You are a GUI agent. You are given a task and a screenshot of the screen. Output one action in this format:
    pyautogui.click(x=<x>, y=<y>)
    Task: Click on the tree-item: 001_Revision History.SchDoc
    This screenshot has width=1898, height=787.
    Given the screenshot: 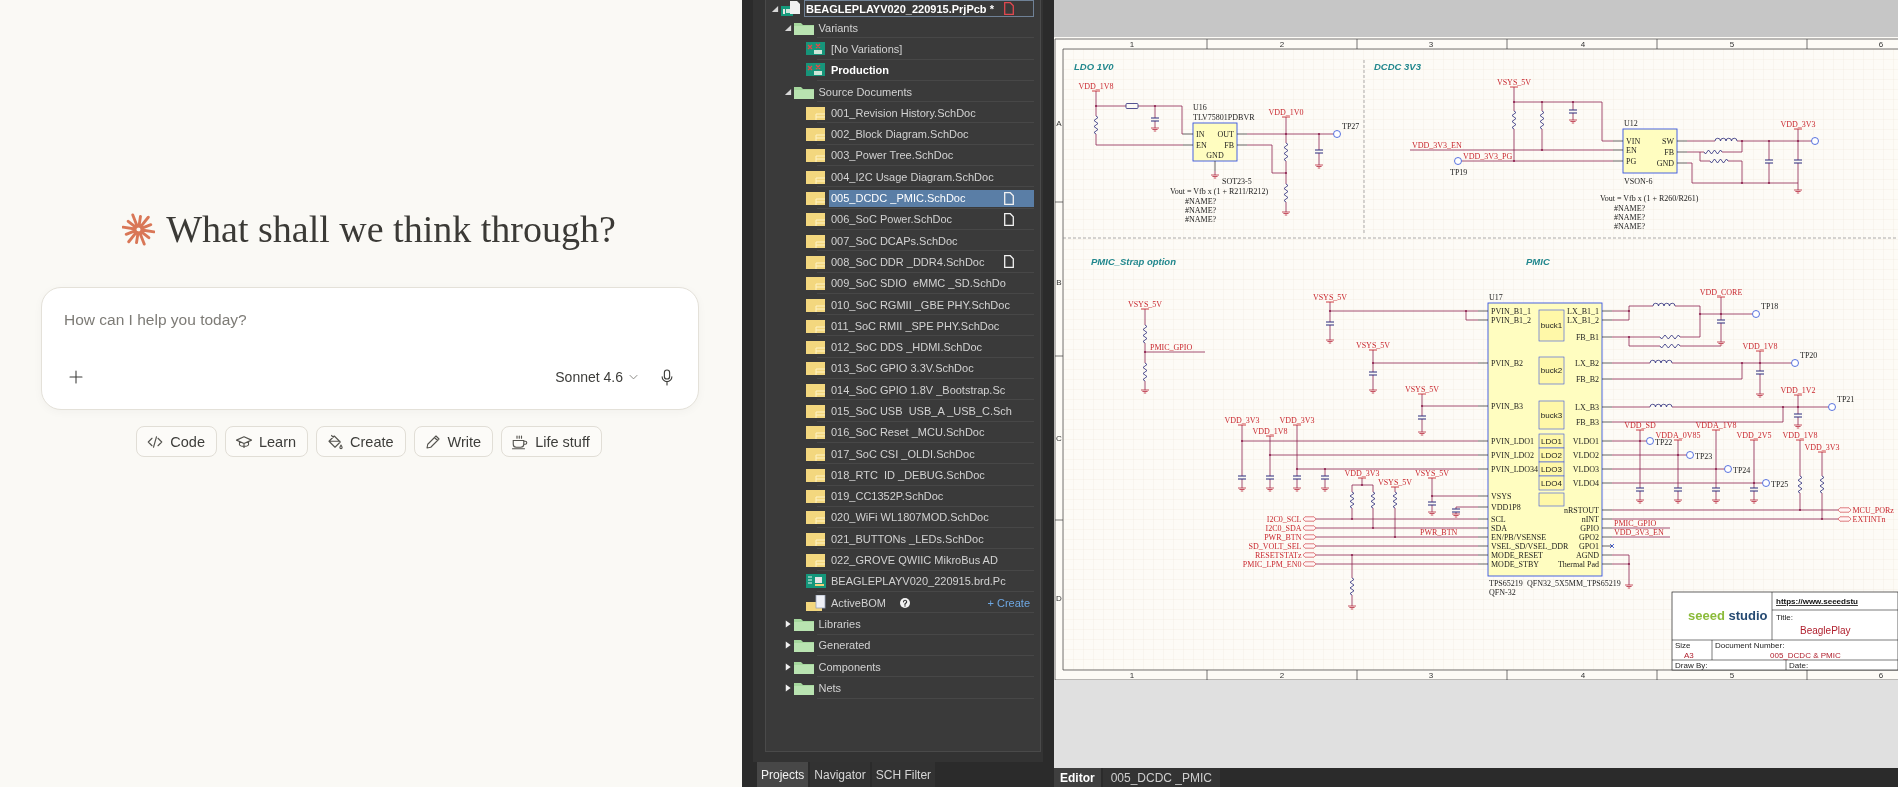 What is the action you would take?
    pyautogui.click(x=931, y=113)
    